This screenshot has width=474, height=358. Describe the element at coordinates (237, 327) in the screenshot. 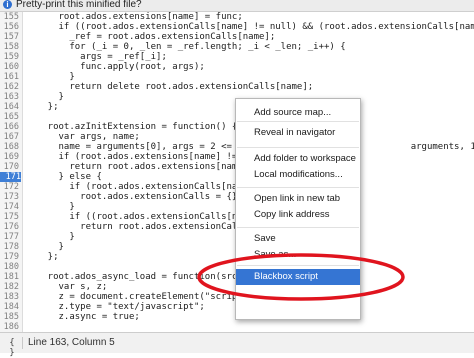

I see `code-line: 186` at that location.